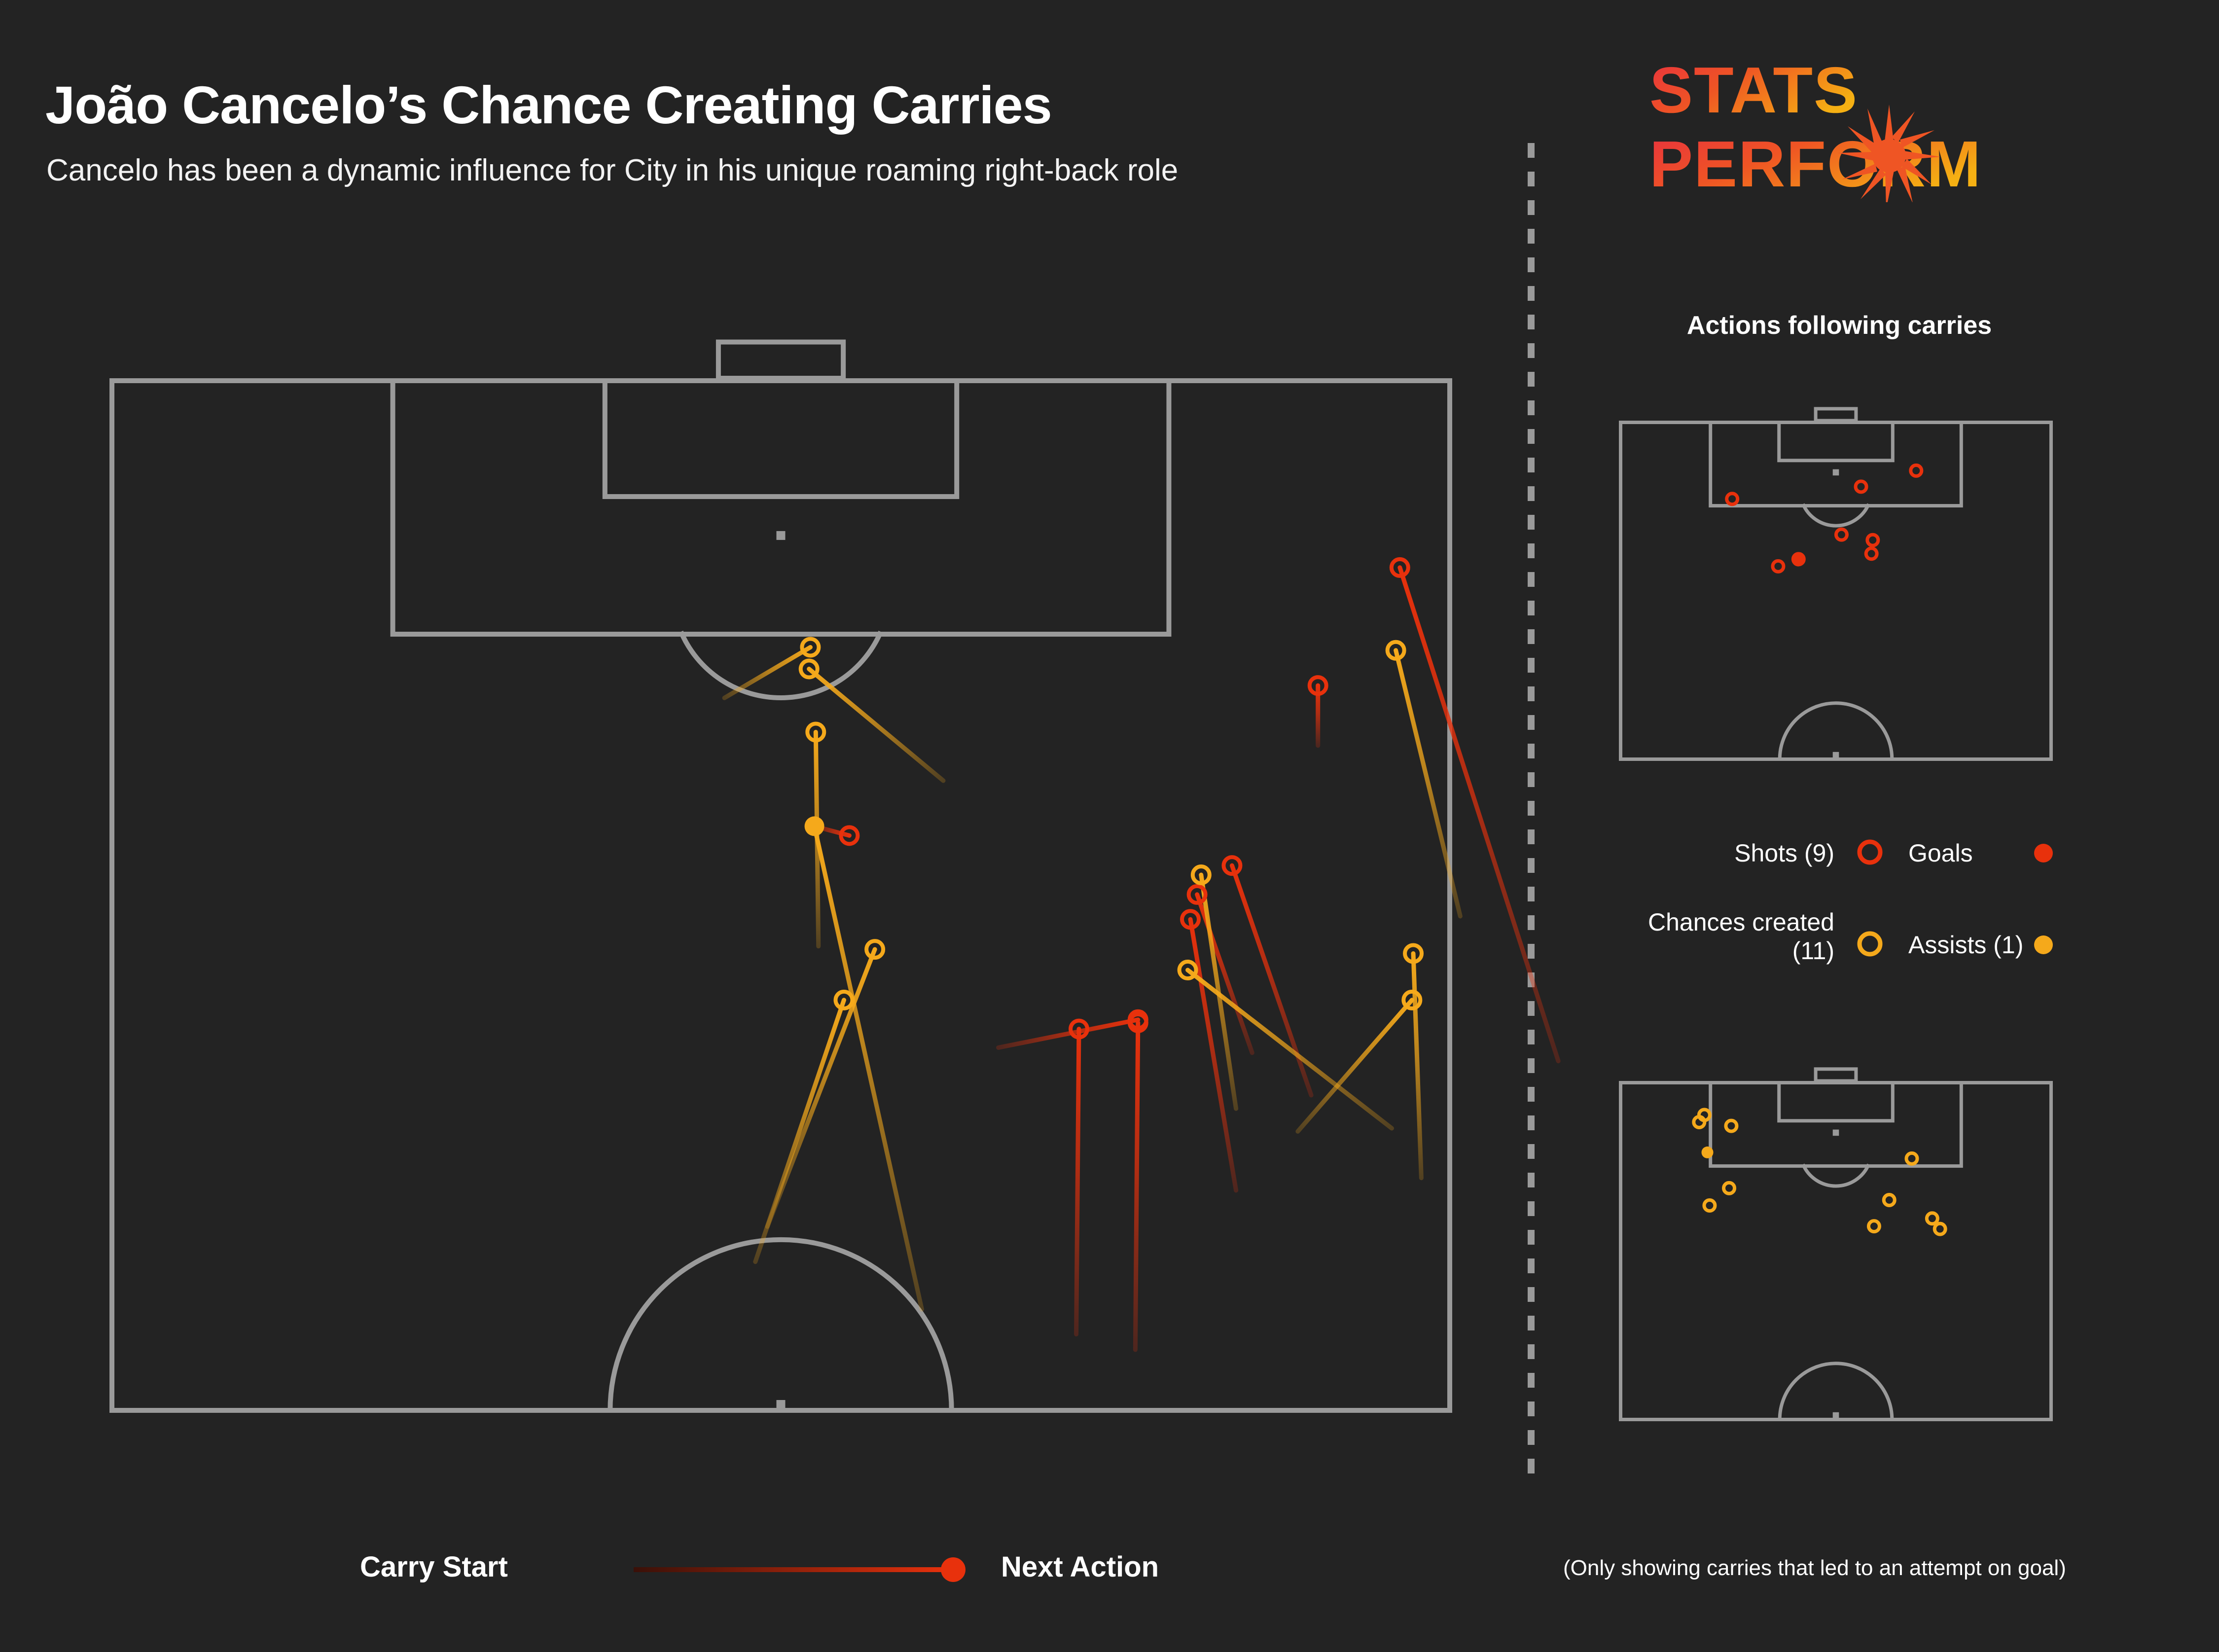 This screenshot has height=1652, width=2219. What do you see at coordinates (814, 826) in the screenshot?
I see `carry-endpoint-dot` at bounding box center [814, 826].